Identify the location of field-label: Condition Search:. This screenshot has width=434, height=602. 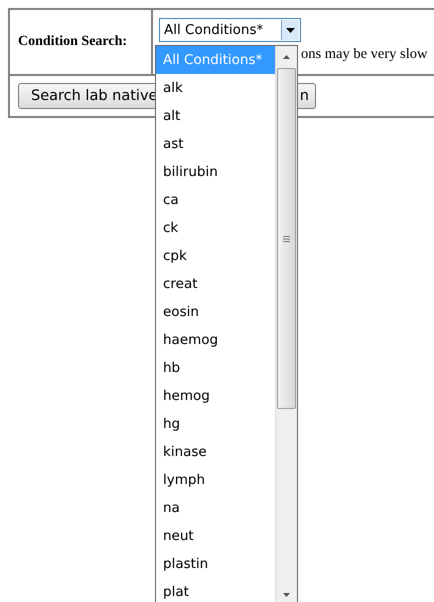
(73, 41).